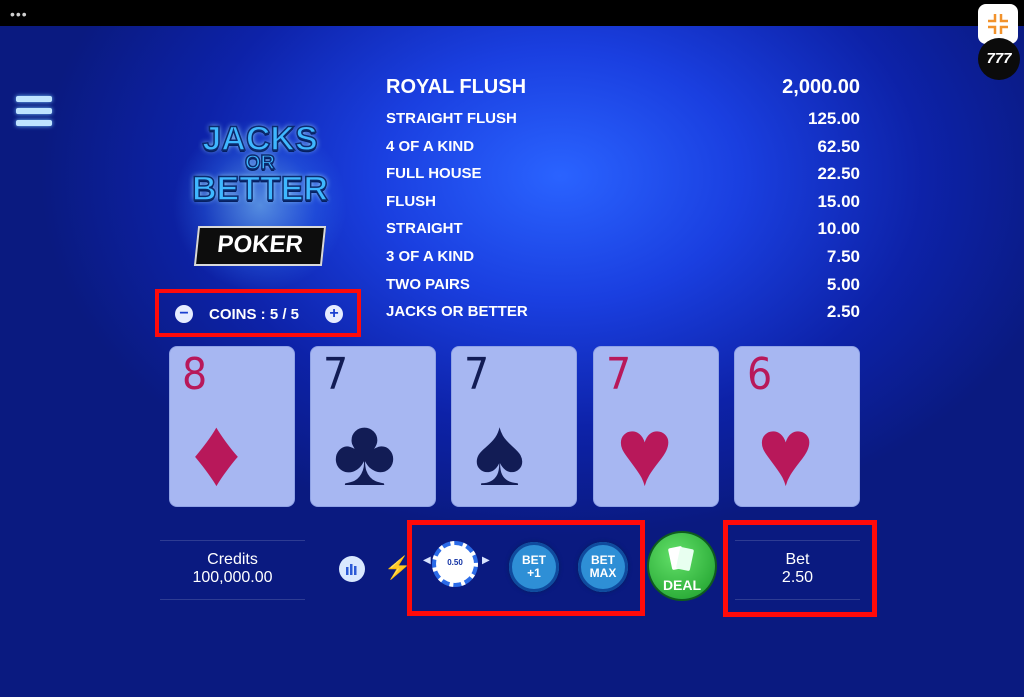  I want to click on paytable-row: 4 OF A KIND 62.50, so click(623, 147).